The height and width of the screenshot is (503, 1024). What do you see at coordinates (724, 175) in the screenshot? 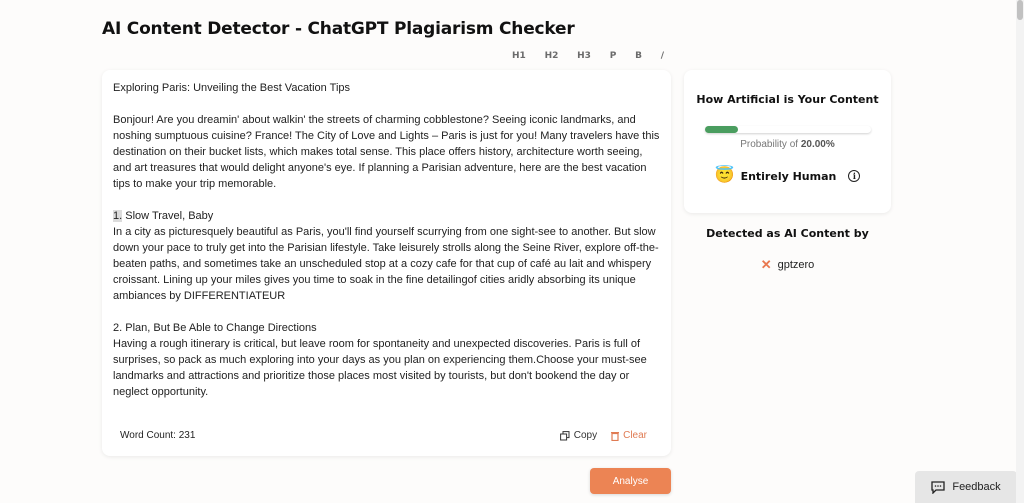
I see `angel-emoji-icon: 😇` at bounding box center [724, 175].